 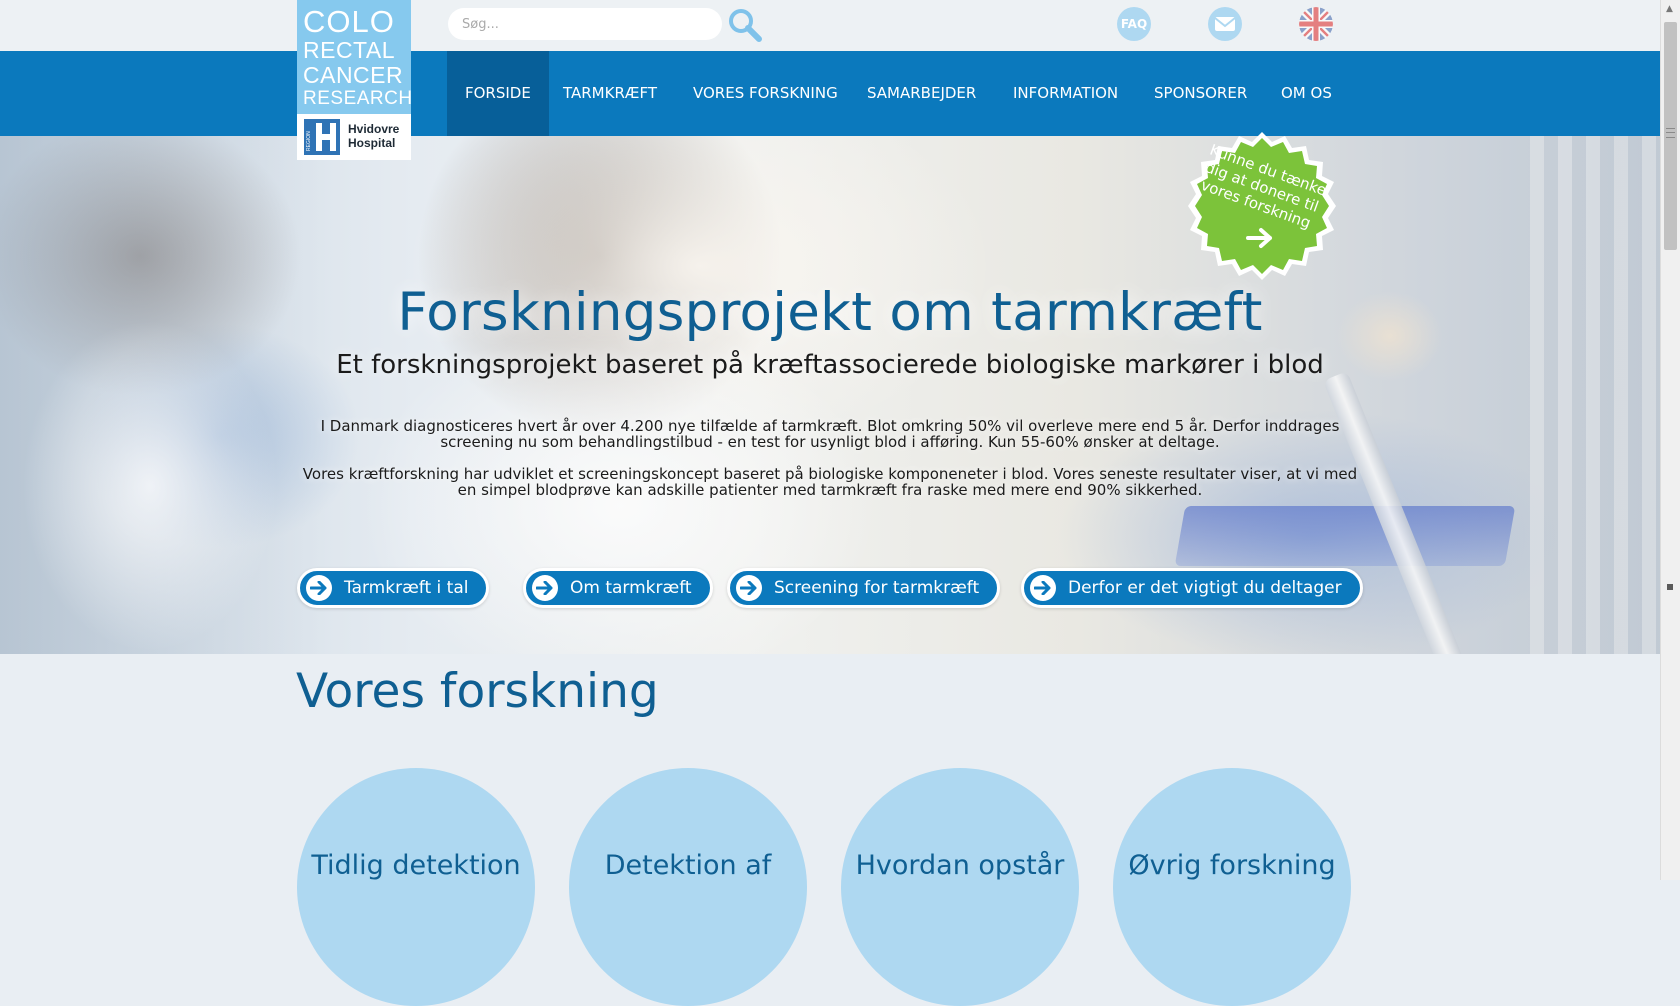 What do you see at coordinates (322, 137) in the screenshot?
I see `region-h-icon: REGION` at bounding box center [322, 137].